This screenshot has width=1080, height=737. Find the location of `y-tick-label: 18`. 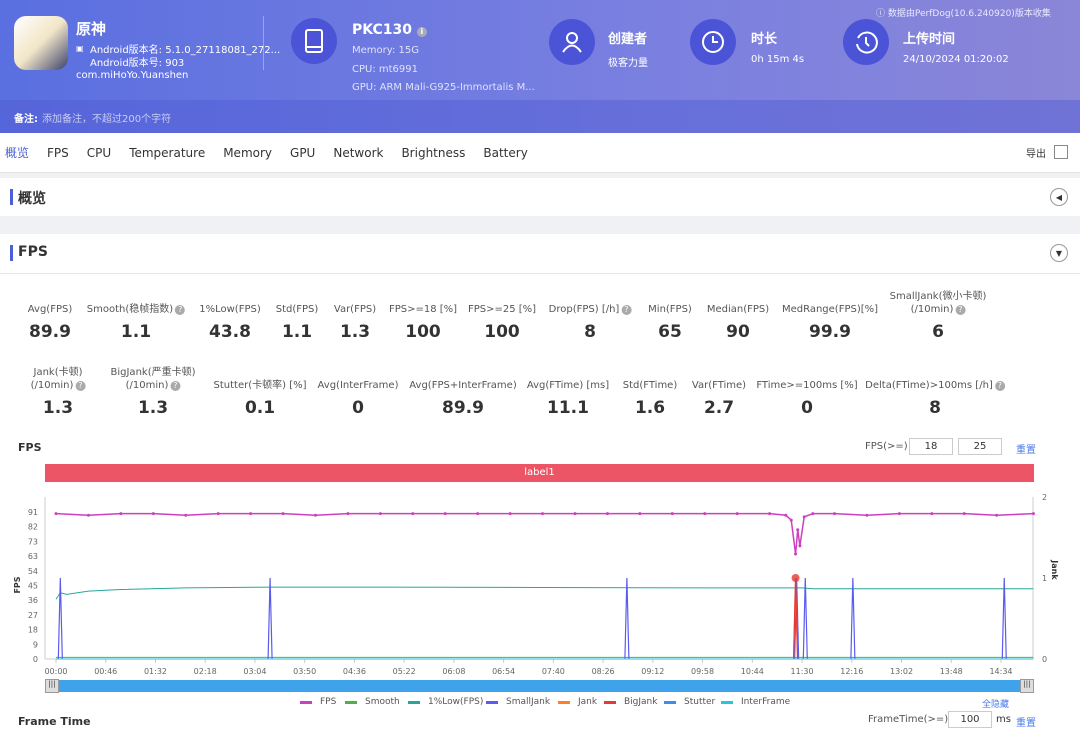

y-tick-label: 18 is located at coordinates (33, 630).